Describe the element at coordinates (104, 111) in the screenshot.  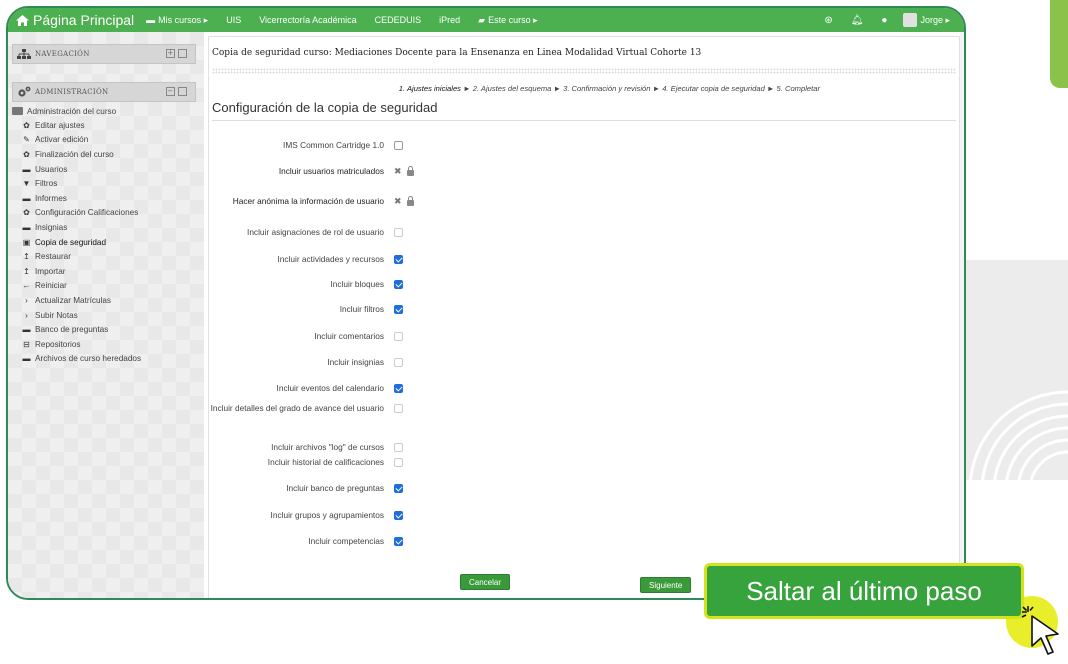
I see `admin-root: Administración del curso` at that location.